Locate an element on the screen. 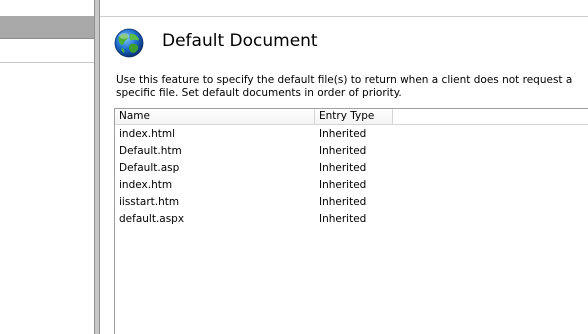  feature-title: Default Document is located at coordinates (240, 41).